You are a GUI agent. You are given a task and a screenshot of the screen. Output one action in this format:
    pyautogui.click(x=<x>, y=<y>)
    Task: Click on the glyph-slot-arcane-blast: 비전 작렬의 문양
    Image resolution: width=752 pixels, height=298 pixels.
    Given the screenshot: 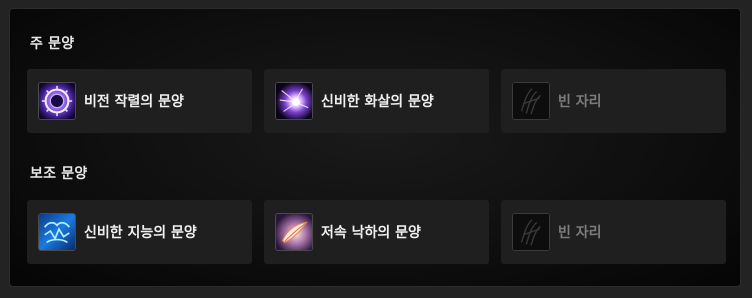 What is the action you would take?
    pyautogui.click(x=139, y=101)
    